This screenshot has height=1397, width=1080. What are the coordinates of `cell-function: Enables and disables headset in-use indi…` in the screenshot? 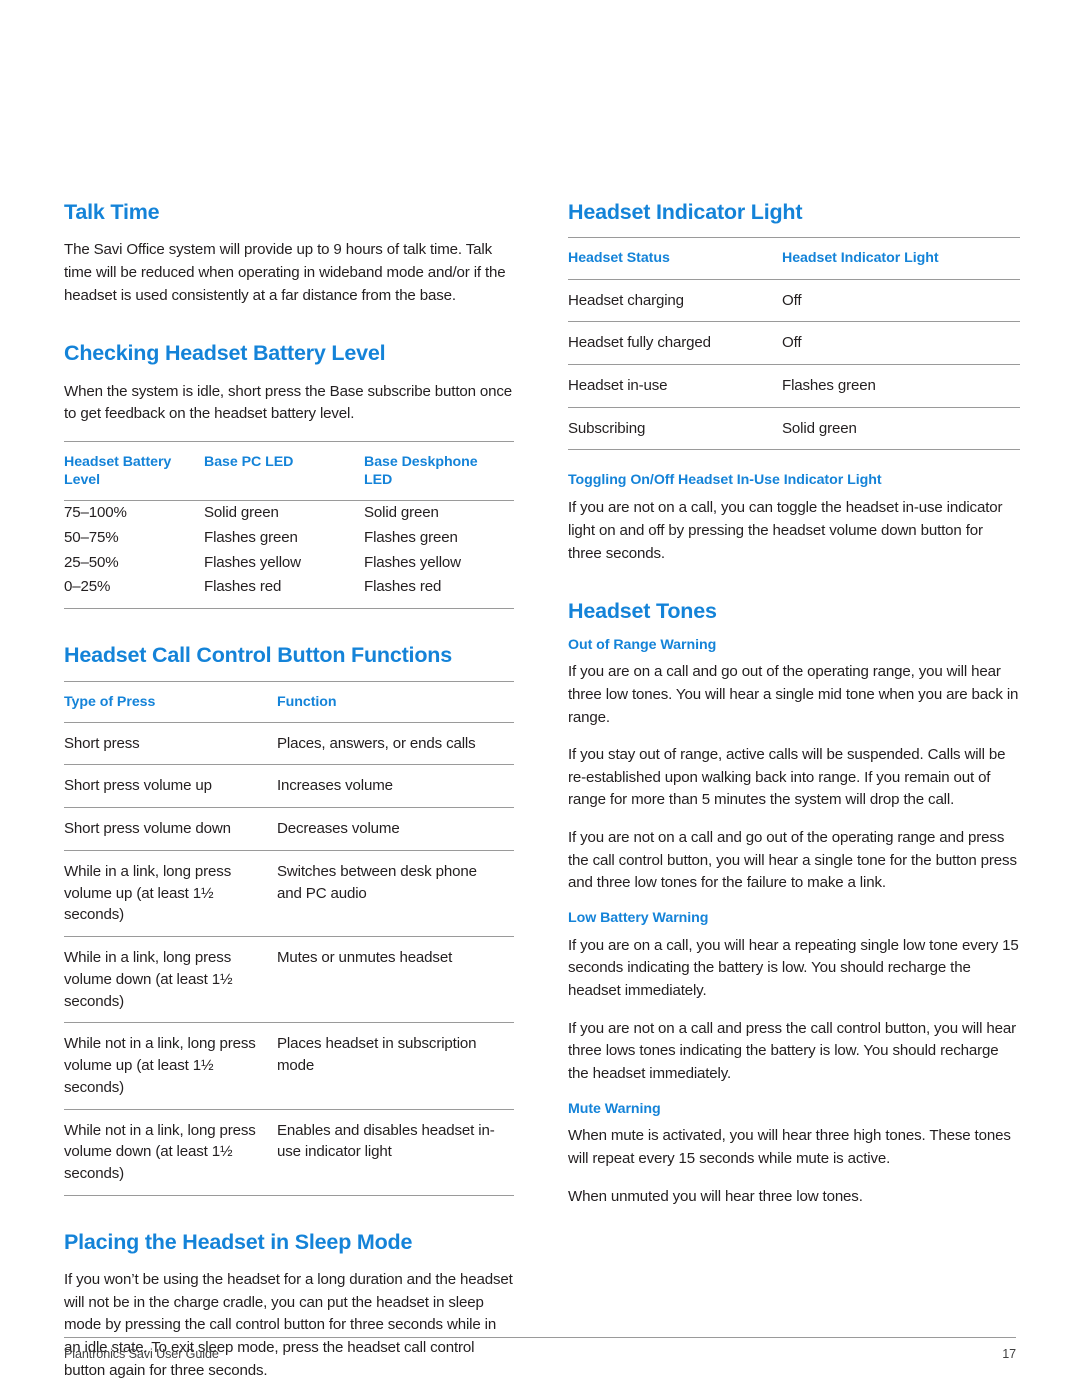 It's located at (395, 1152).